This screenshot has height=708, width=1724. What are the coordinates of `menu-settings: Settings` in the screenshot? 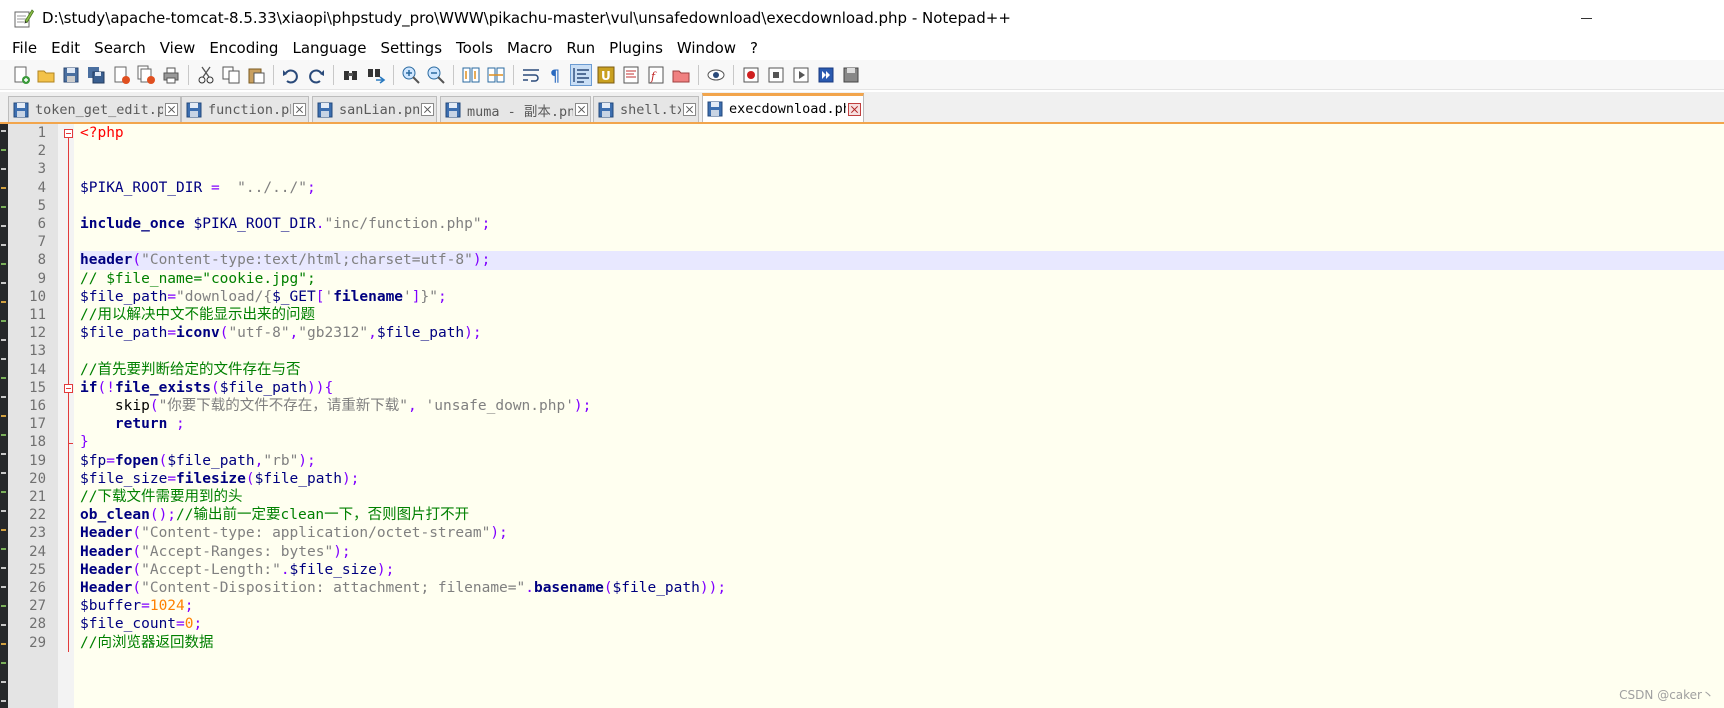 It's located at (412, 48).